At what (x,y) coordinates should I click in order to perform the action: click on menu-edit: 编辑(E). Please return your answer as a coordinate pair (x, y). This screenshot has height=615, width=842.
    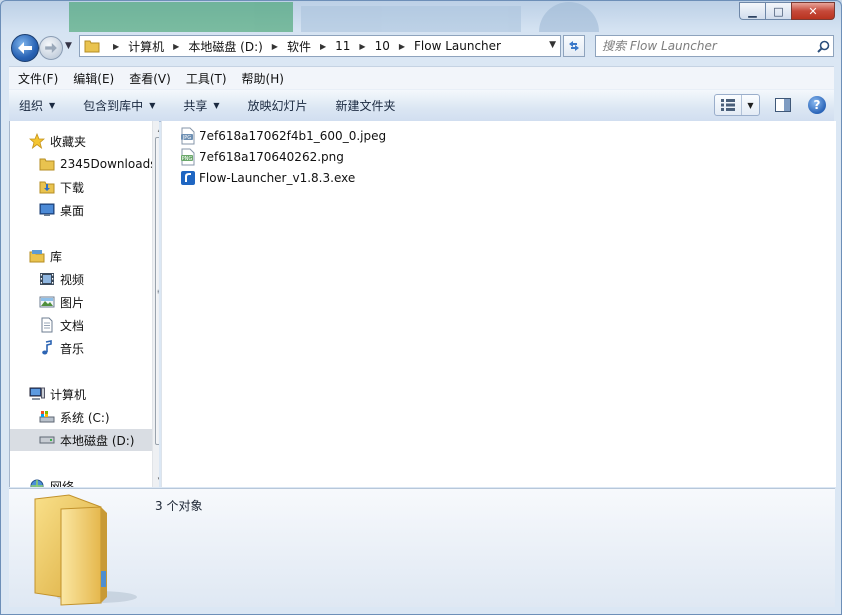
    Looking at the image, I should click on (92, 78).